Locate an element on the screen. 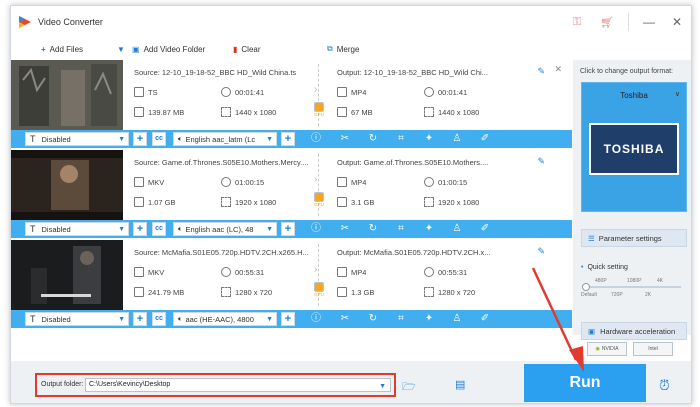 Image resolution: width=700 pixels, height=407 pixels. annotation-arrow is located at coordinates (557, 319).